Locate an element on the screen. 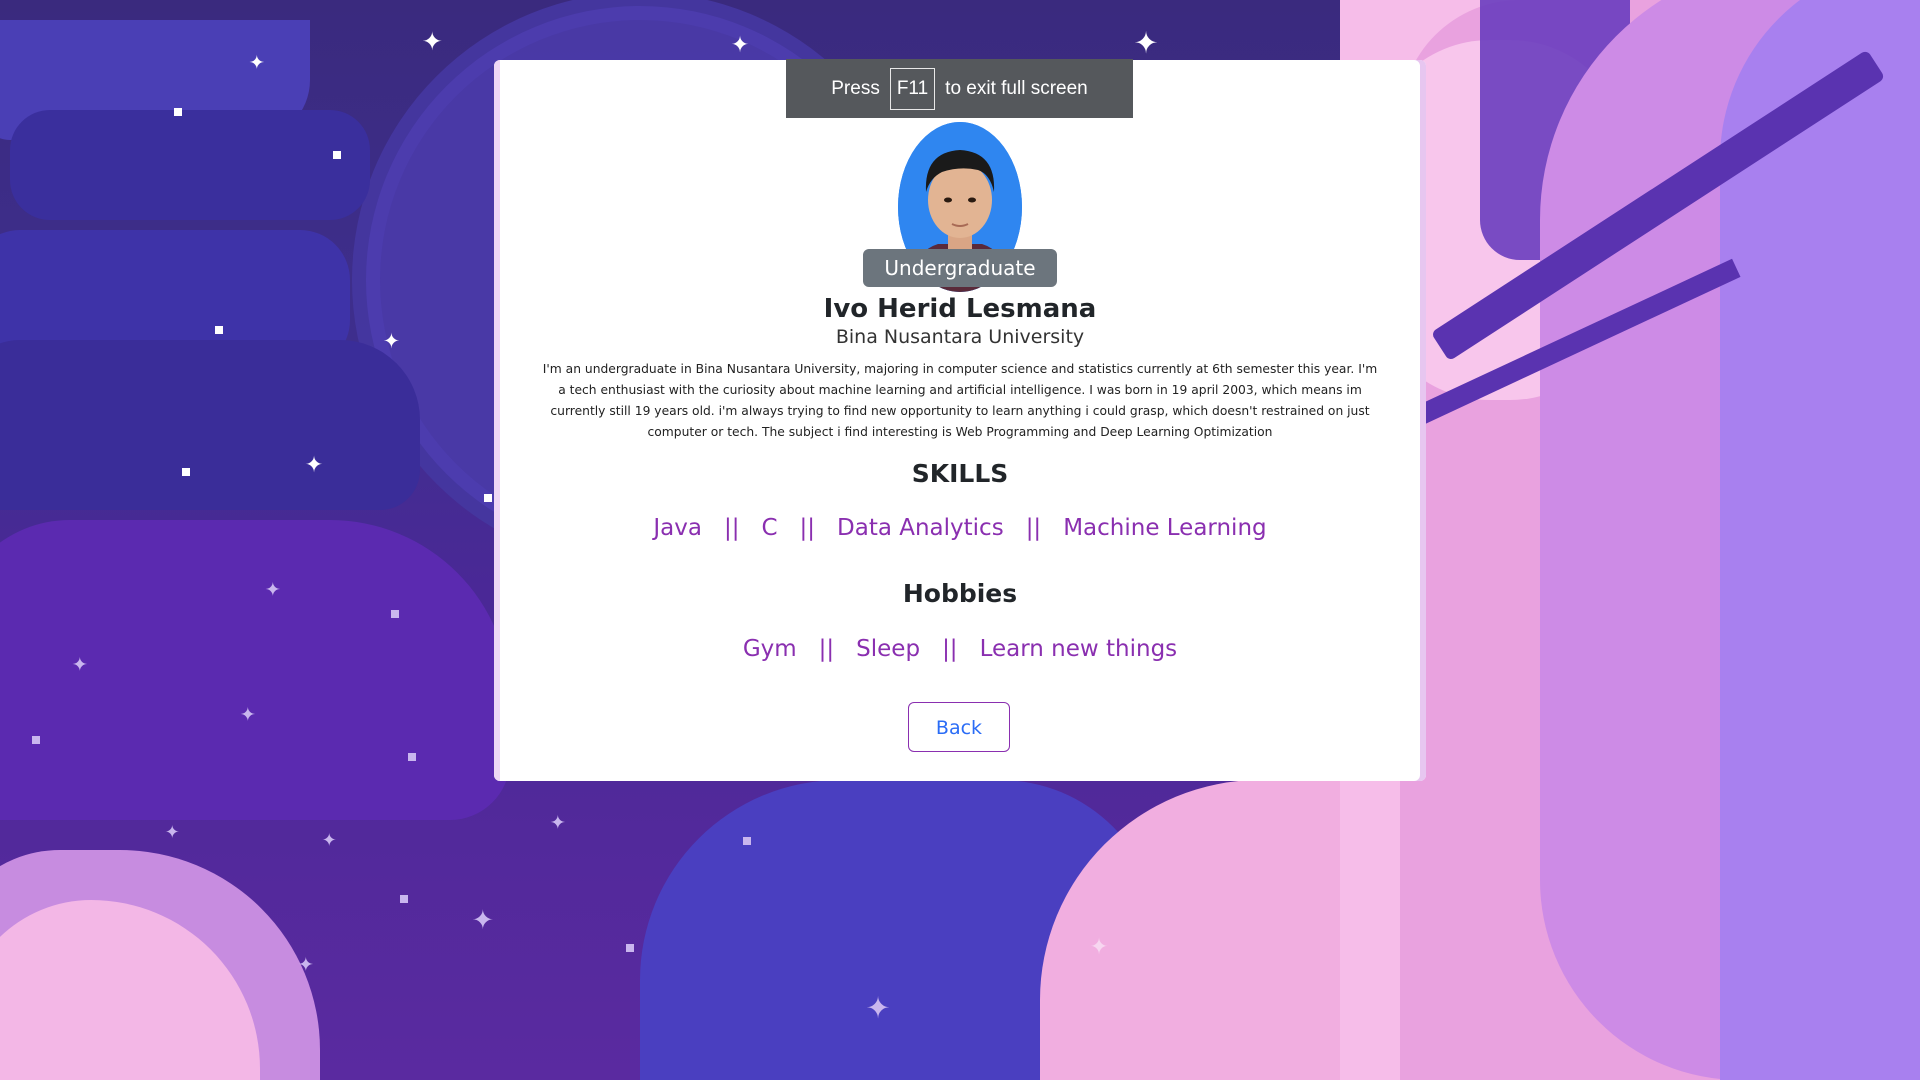  status-badge: Undergraduate is located at coordinates (960, 268).